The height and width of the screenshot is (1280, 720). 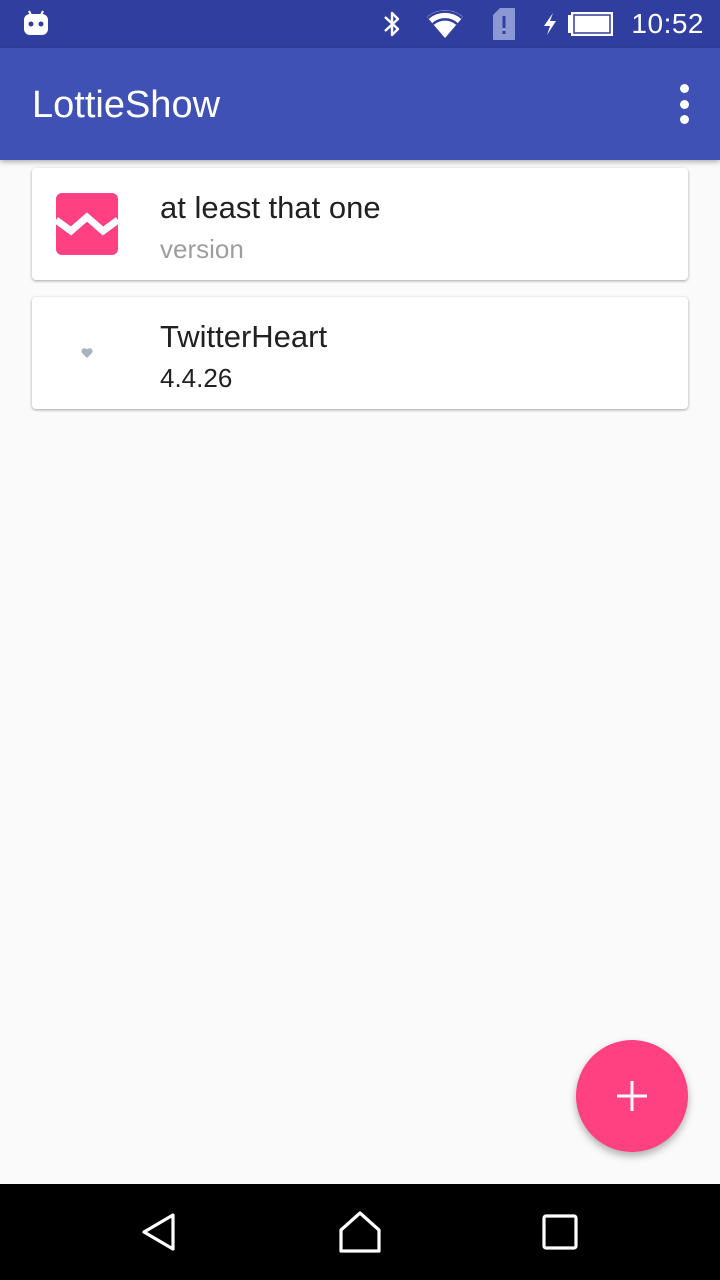 I want to click on battery-charging-icon, so click(x=578, y=24).